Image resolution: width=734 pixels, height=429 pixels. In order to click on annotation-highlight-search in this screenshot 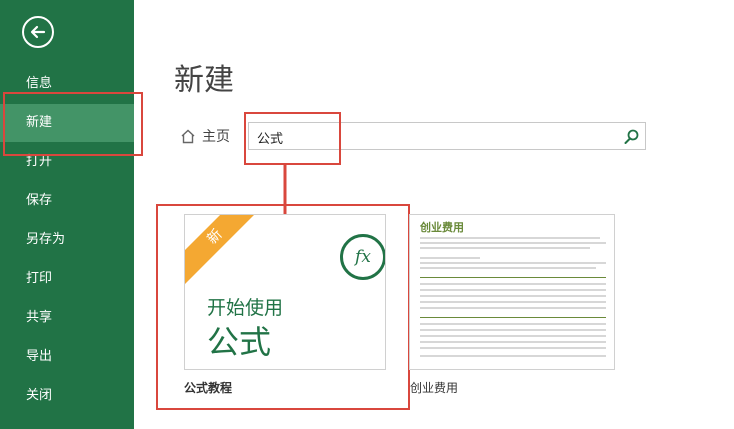, I will do `click(292, 138)`.